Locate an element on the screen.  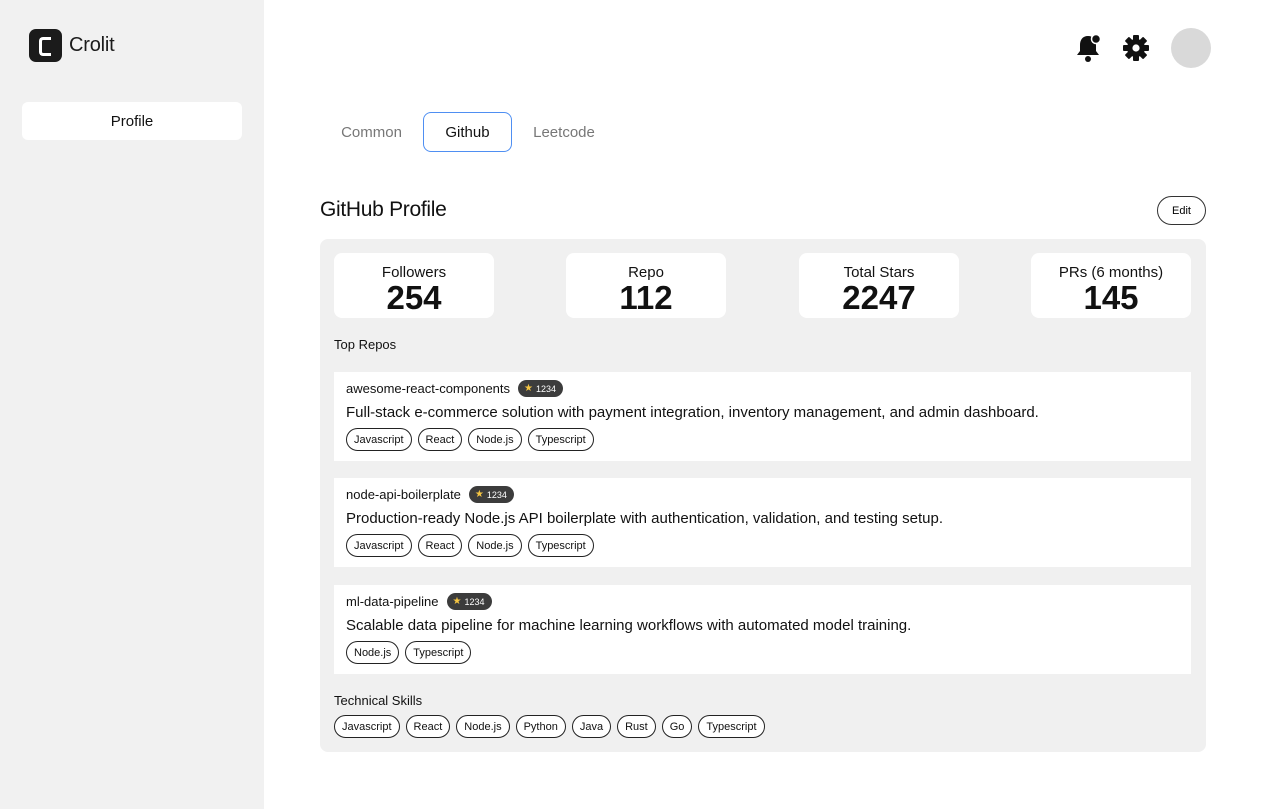
repo-header: awesome-react-components ★ 1234 is located at coordinates (455, 388).